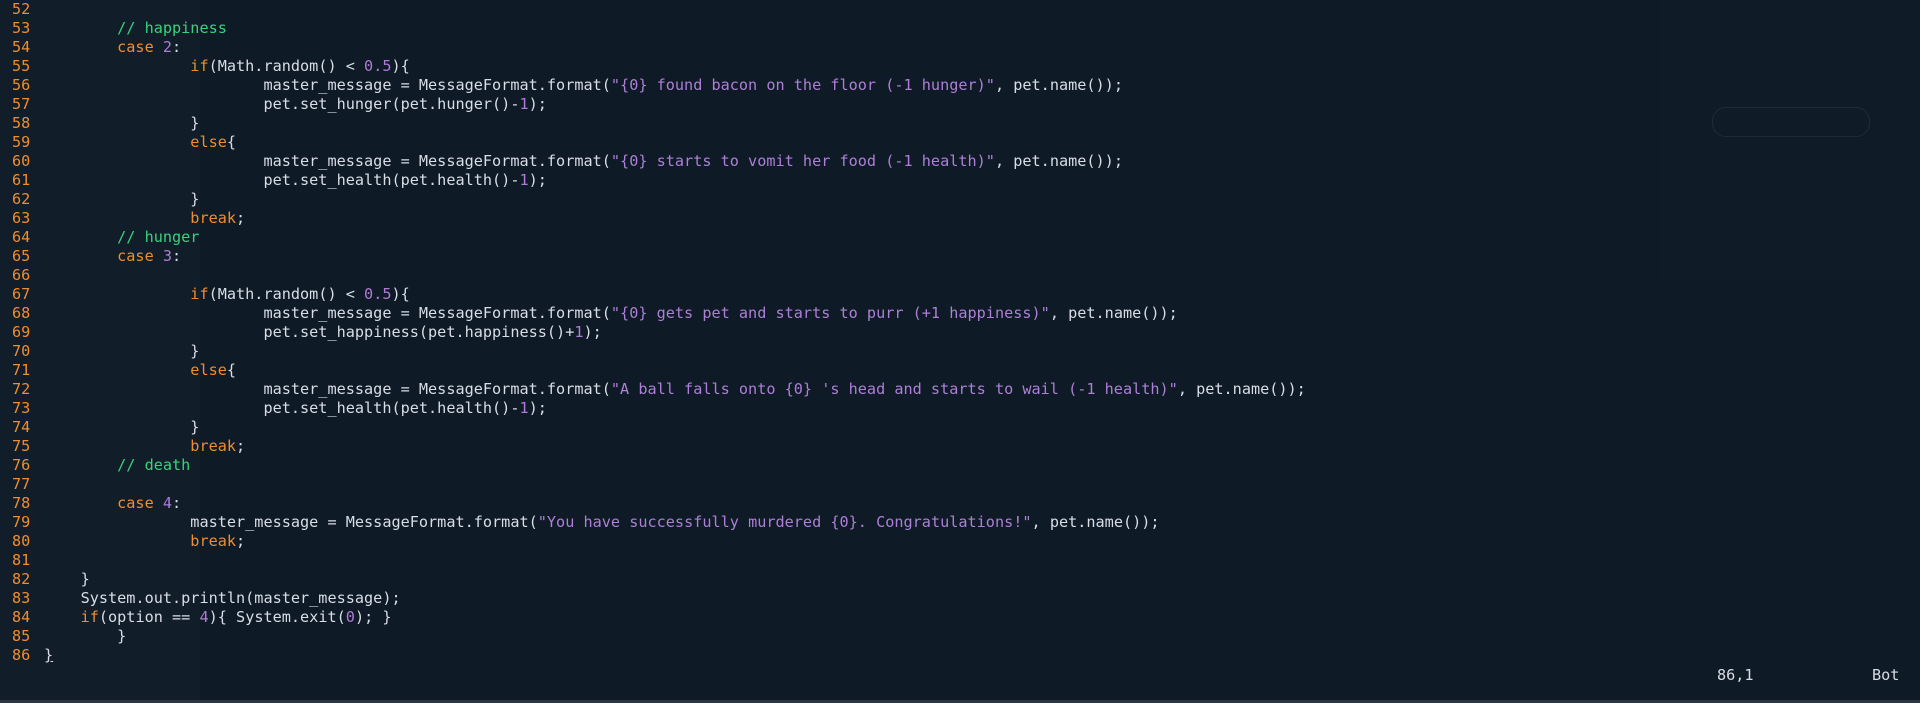  What do you see at coordinates (21, 541) in the screenshot?
I see `line-number: 80` at bounding box center [21, 541].